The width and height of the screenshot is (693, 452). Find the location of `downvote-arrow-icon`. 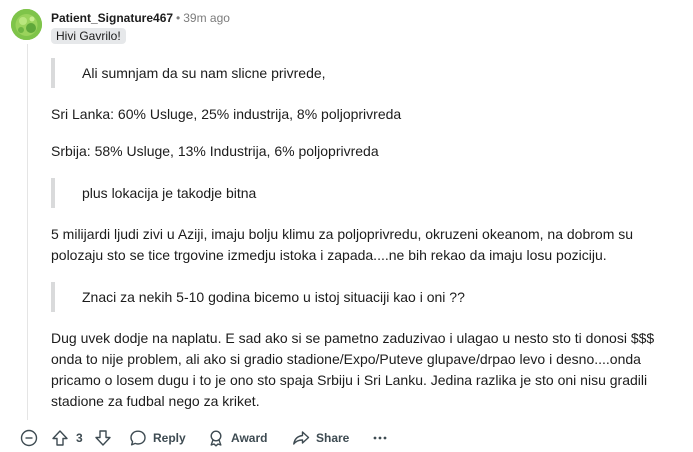

downvote-arrow-icon is located at coordinates (103, 438).